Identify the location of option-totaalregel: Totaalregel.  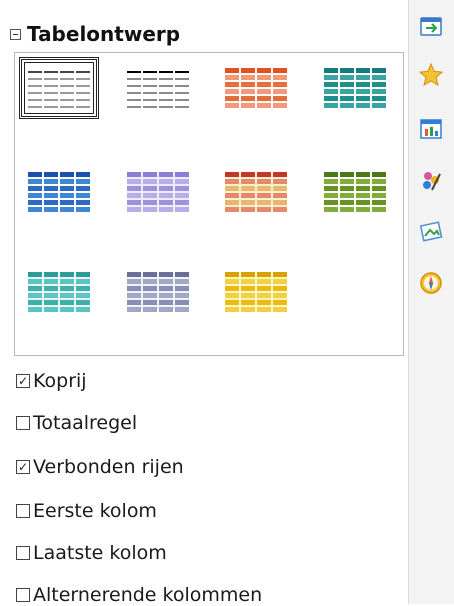
(76, 423).